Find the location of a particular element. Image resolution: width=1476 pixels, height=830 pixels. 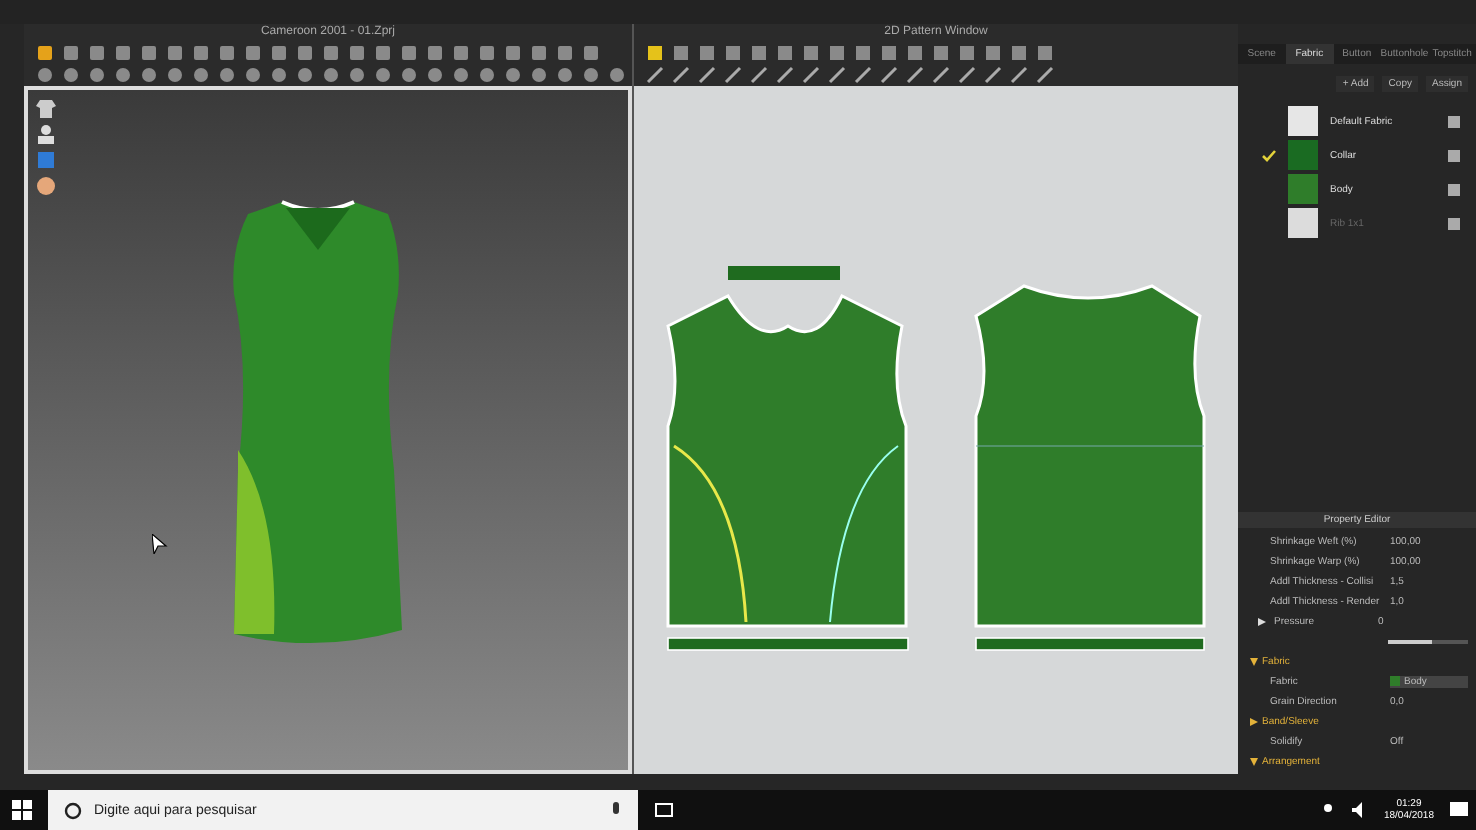

windows-logo-icon is located at coordinates (22, 810).